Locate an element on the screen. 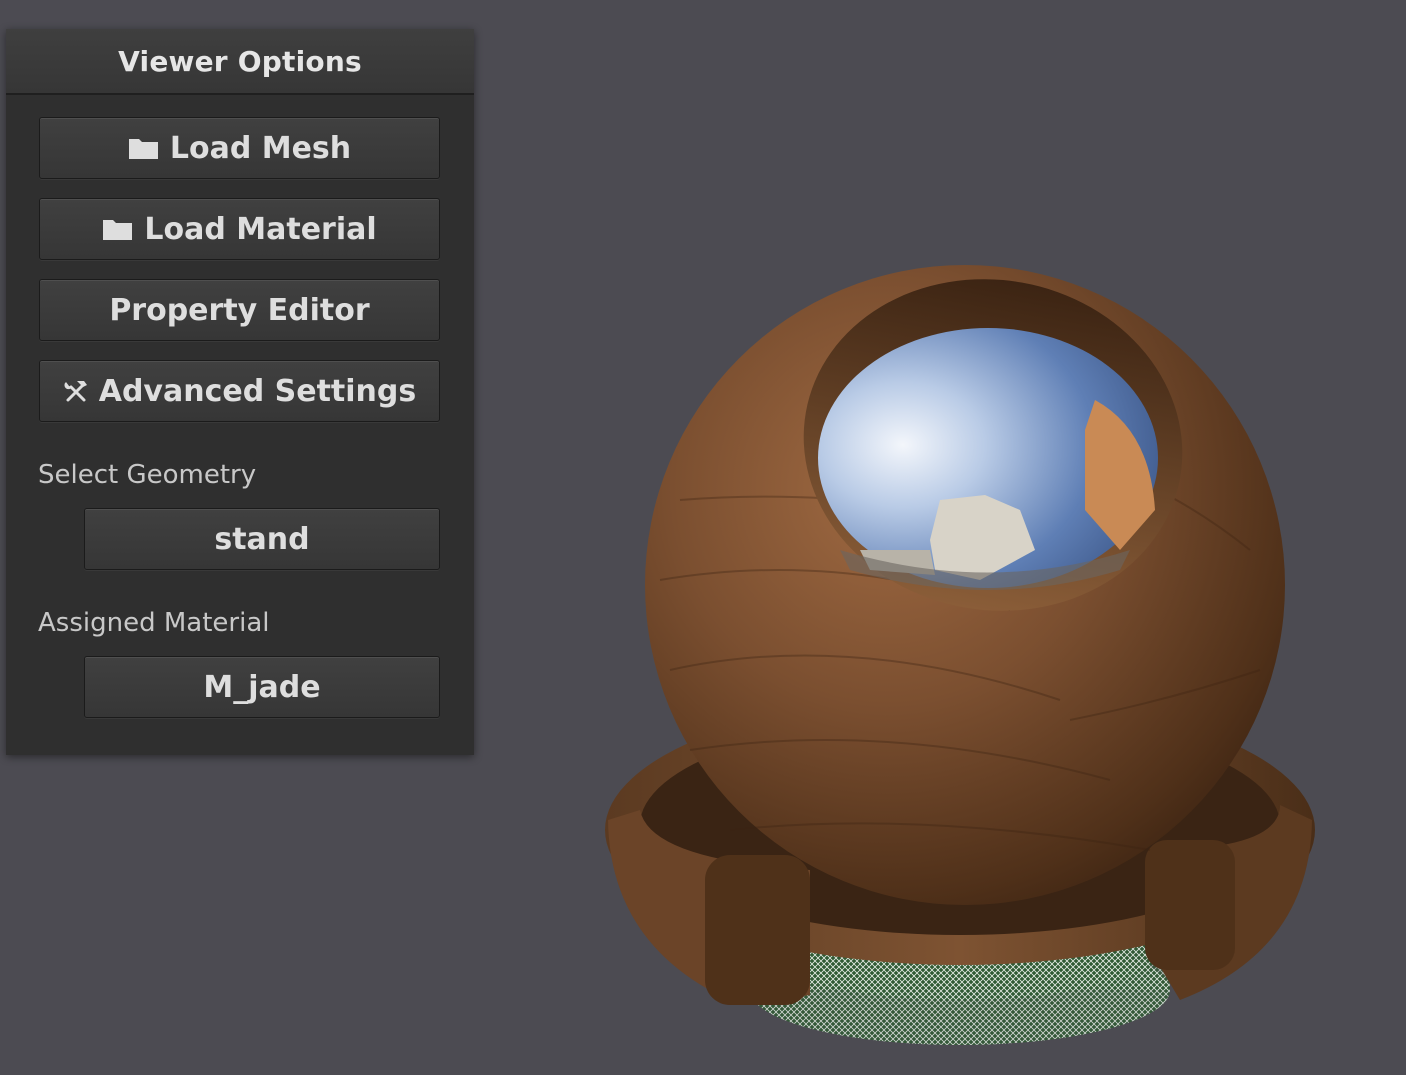 The width and height of the screenshot is (1406, 1075). advanced-settings-label: Advanced Settings is located at coordinates (257, 391).